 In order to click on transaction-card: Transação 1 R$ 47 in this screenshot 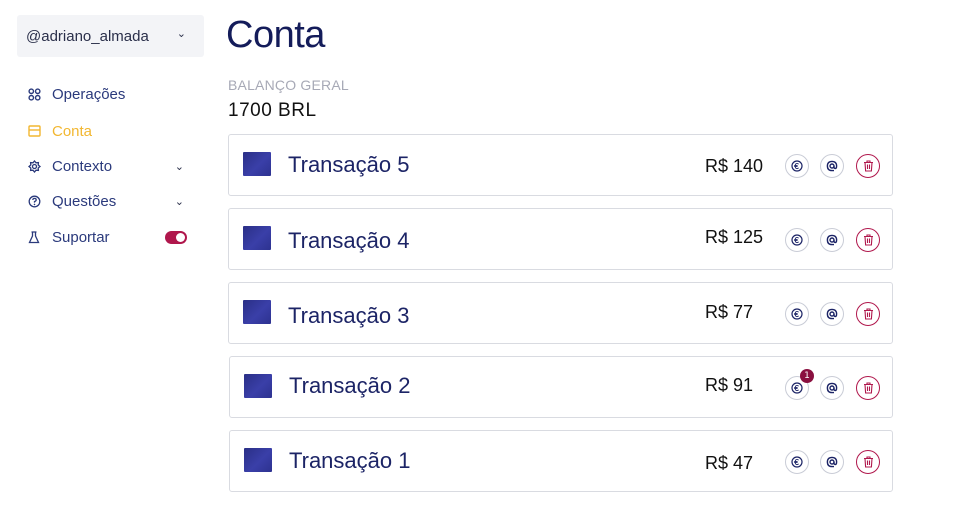, I will do `click(561, 461)`.